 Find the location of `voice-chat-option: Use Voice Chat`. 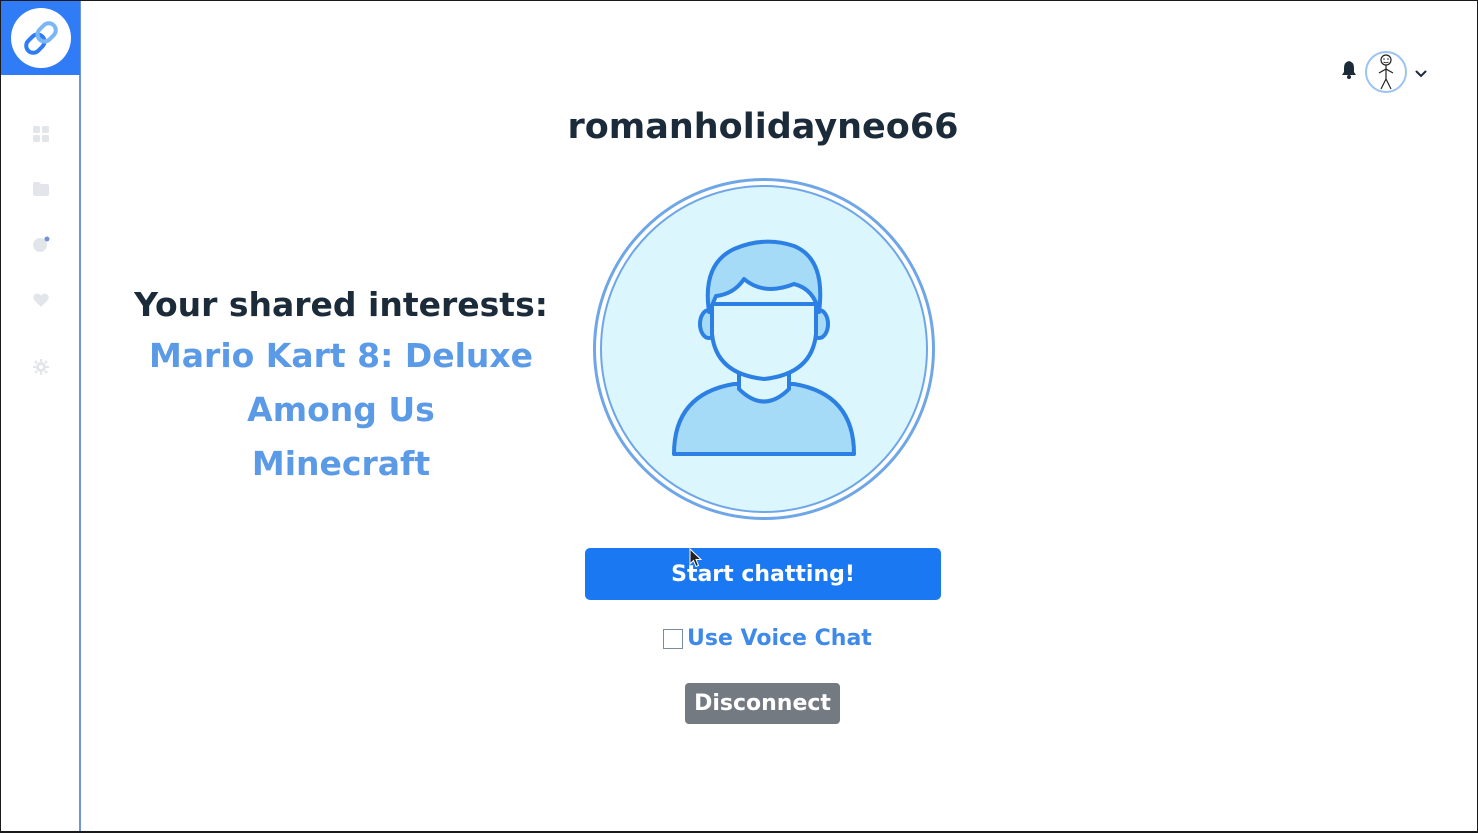

voice-chat-option: Use Voice Chat is located at coordinates (767, 638).